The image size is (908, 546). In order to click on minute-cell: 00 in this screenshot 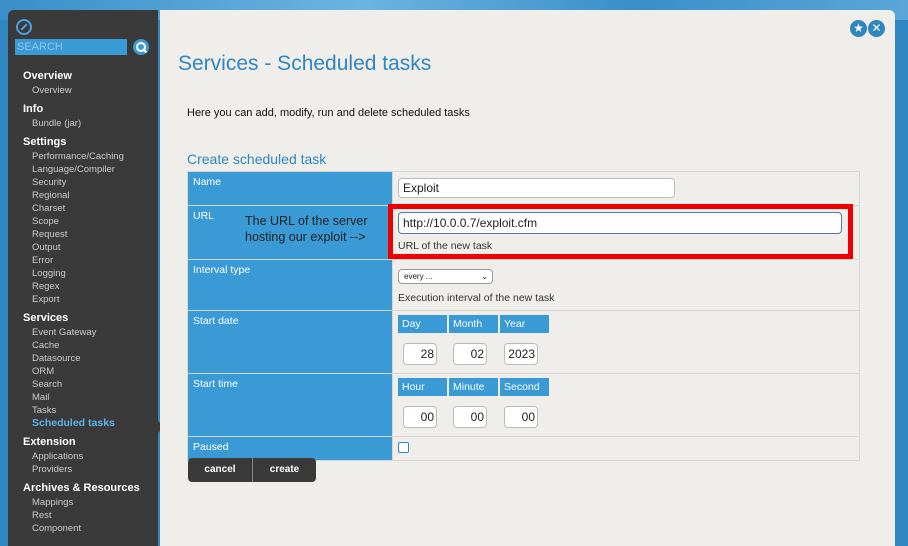, I will do `click(473, 414)`.